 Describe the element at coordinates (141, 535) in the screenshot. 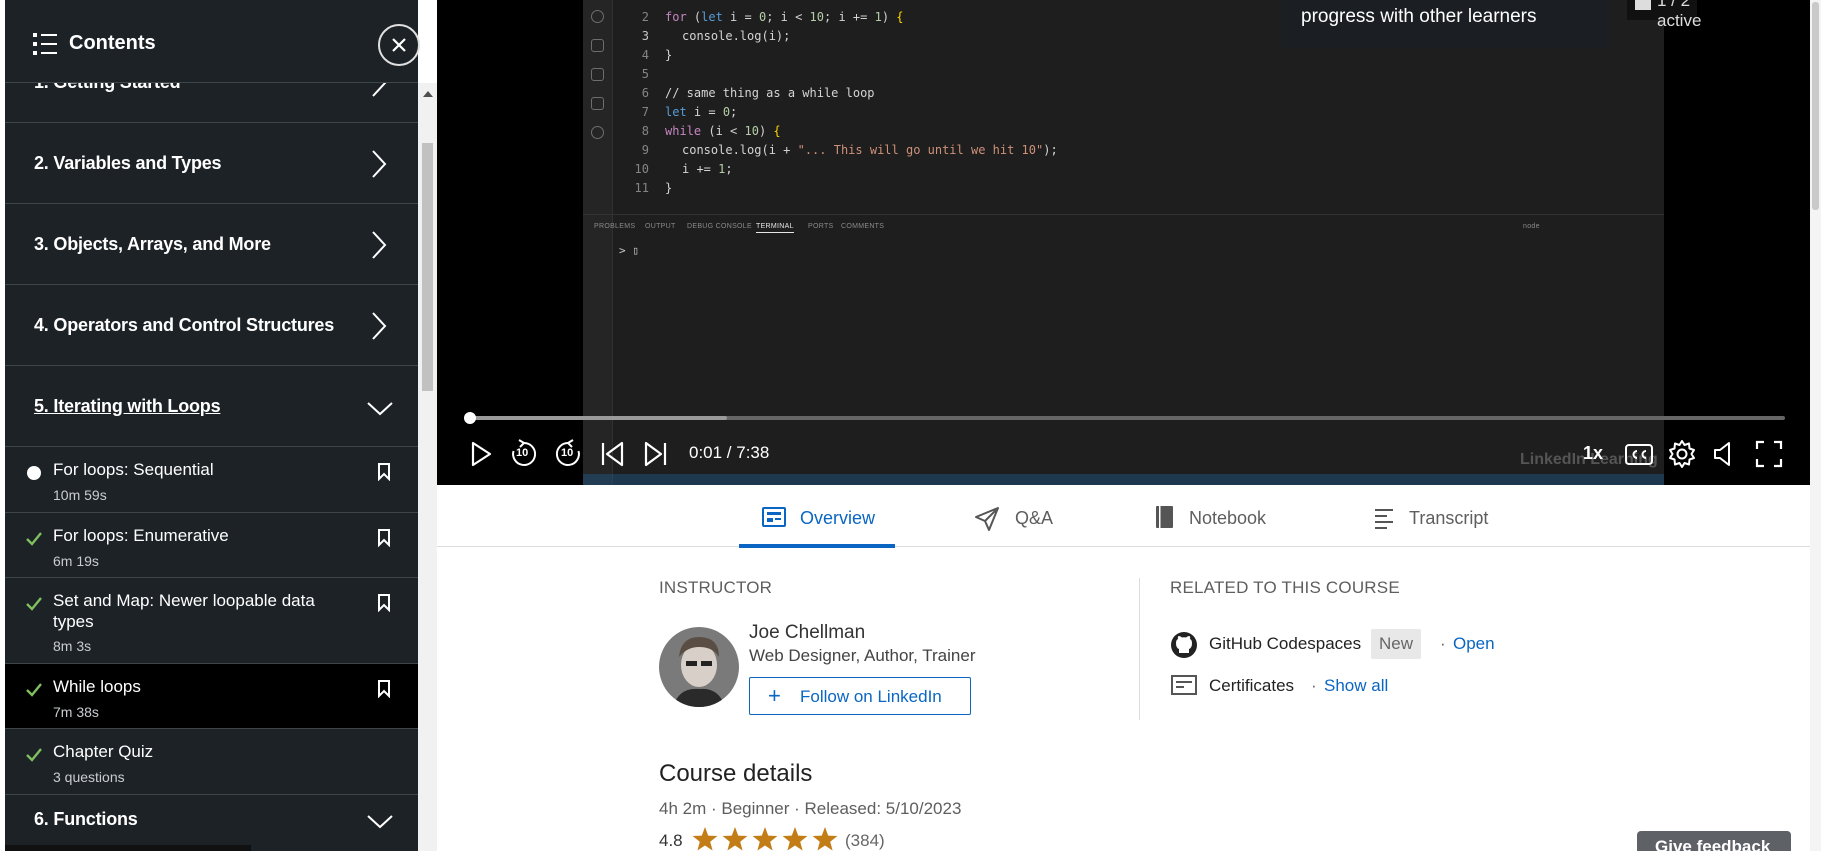

I see `lesson-title: For loops: Enumerative` at that location.